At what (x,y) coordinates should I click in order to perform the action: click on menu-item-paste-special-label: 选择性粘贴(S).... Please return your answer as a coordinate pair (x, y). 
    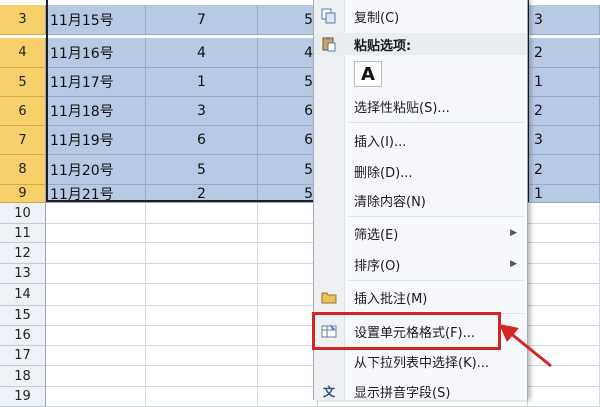
    Looking at the image, I should click on (402, 108).